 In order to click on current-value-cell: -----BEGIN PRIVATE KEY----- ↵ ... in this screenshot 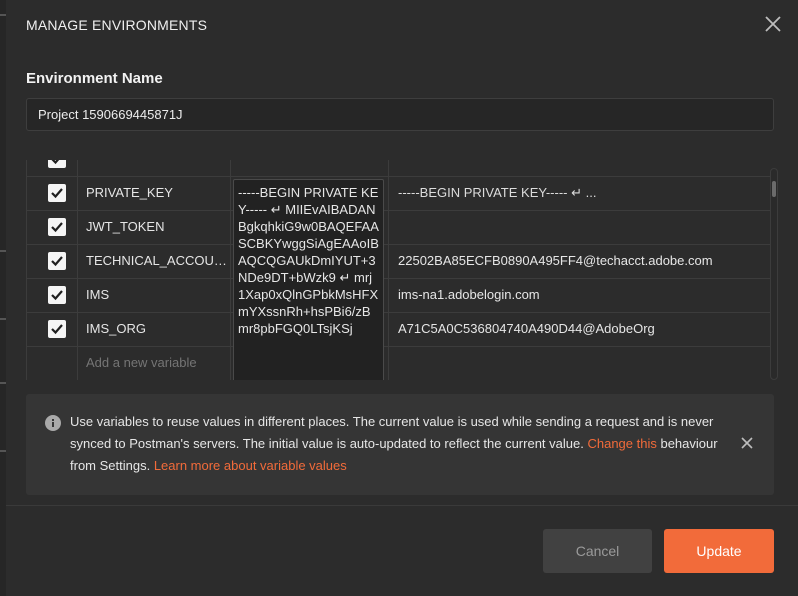, I will do `click(580, 193)`.